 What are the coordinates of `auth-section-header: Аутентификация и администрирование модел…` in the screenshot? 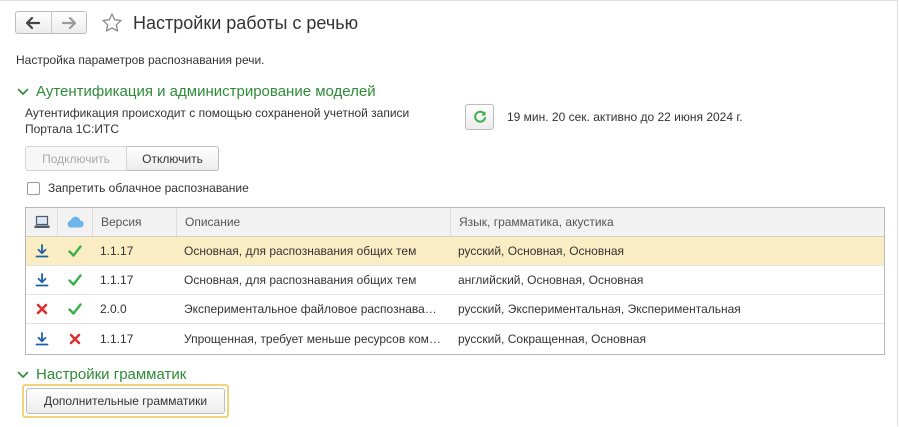 It's located at (196, 91).